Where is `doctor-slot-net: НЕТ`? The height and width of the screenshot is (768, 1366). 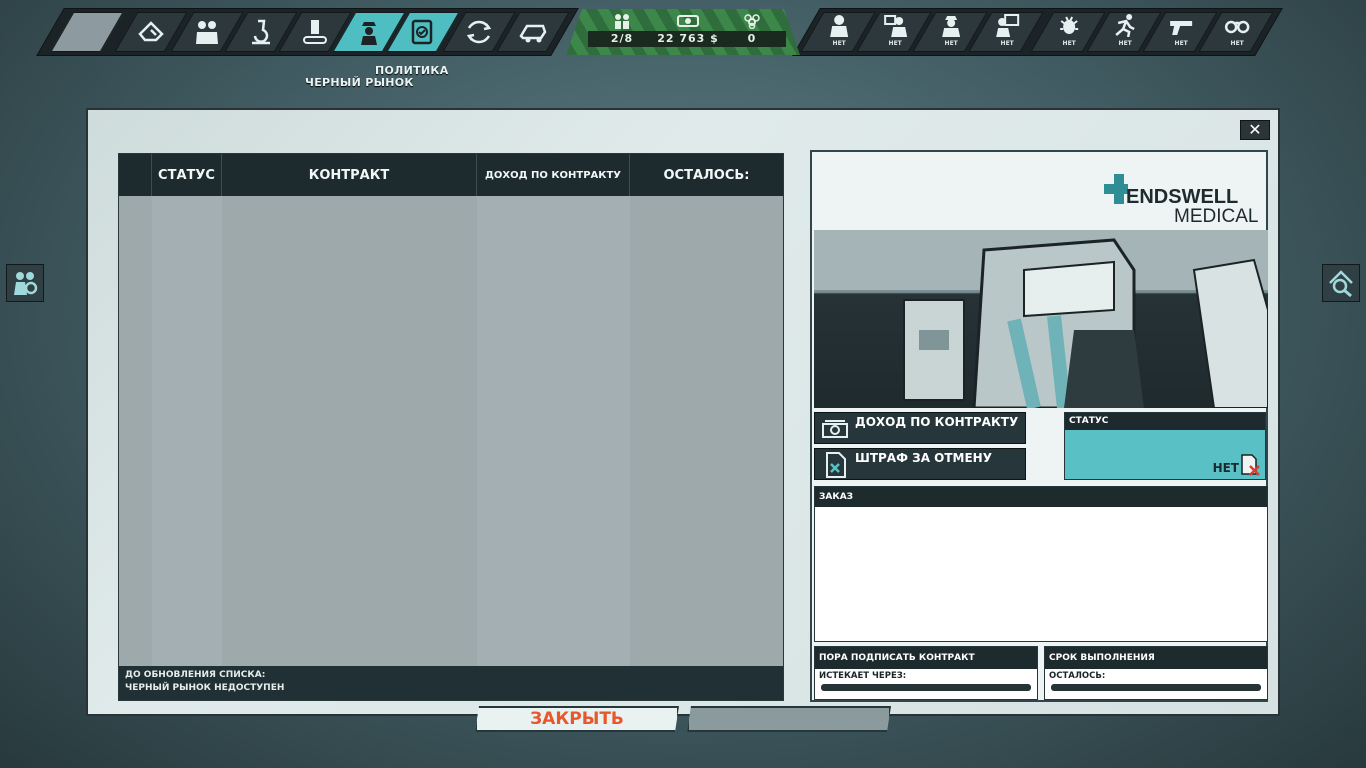 doctor-slot-net: НЕТ is located at coordinates (839, 43).